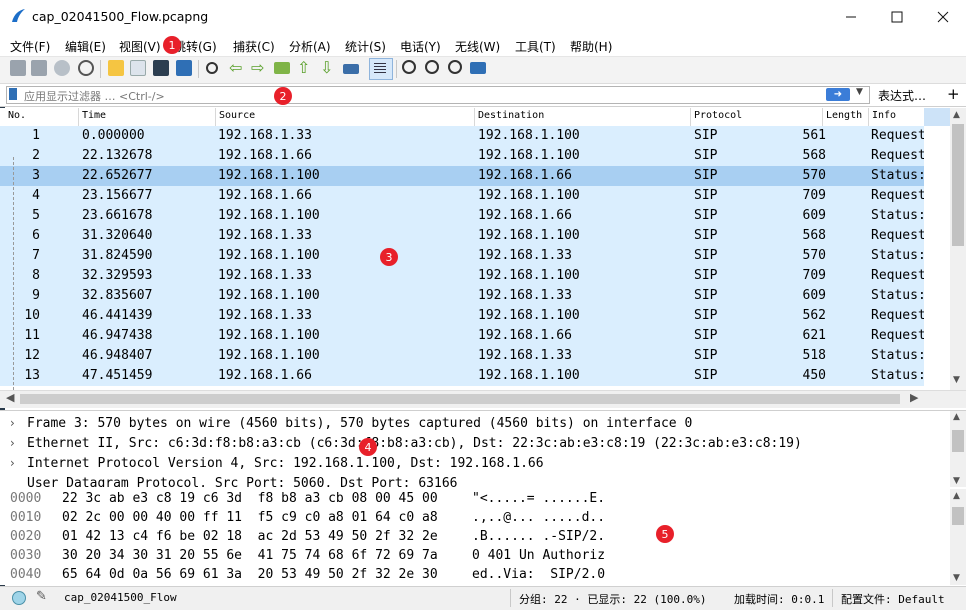 The height and width of the screenshot is (610, 966). Describe the element at coordinates (17, 115) in the screenshot. I see `column-header-no: No.` at that location.